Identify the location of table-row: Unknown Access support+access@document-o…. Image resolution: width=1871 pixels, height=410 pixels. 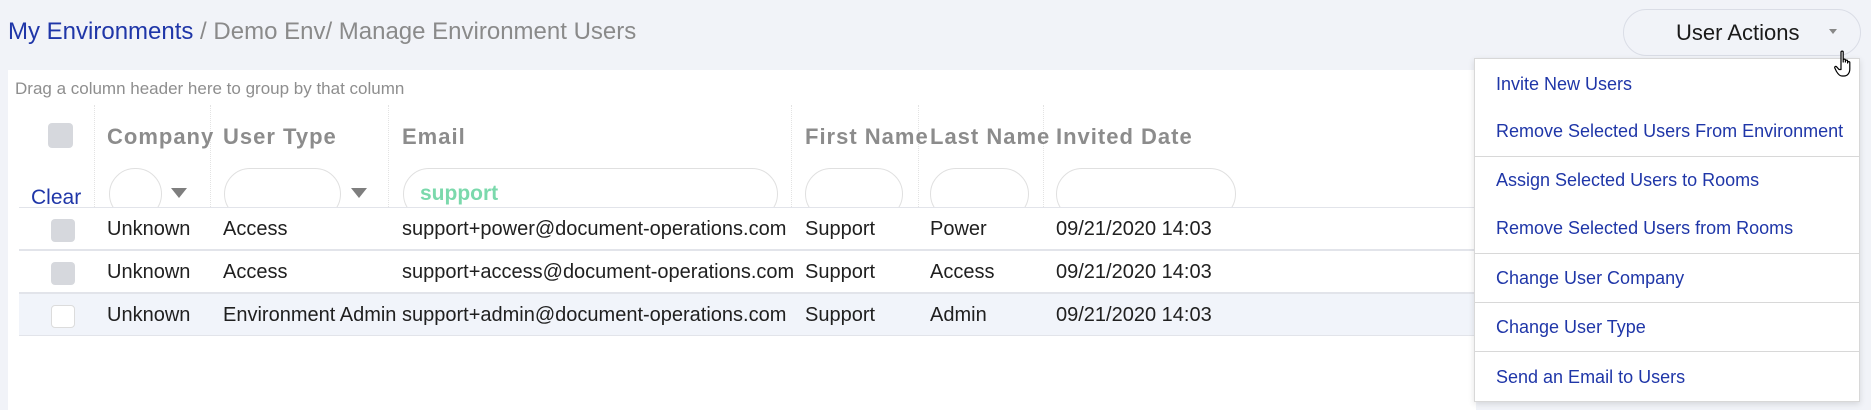
(747, 271).